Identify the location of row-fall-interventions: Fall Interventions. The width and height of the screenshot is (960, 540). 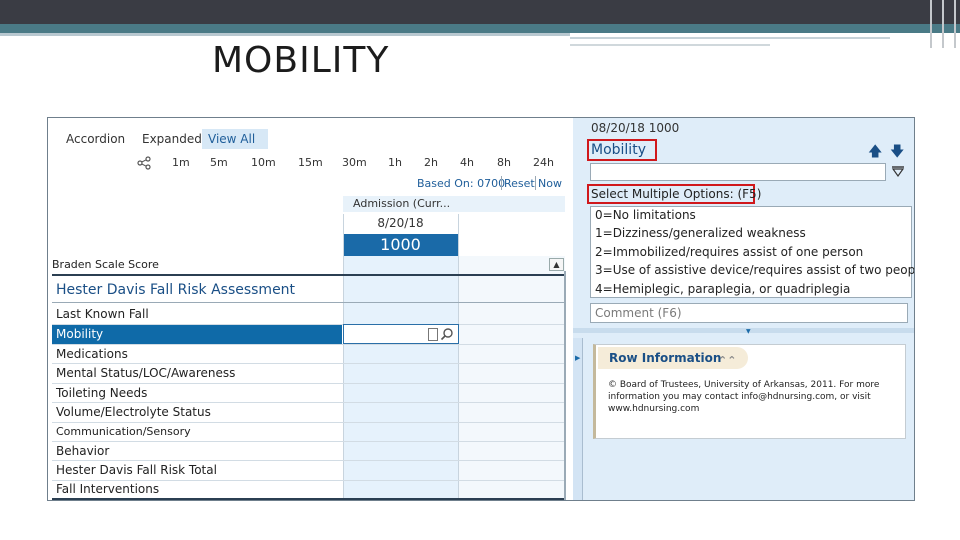
(197, 489).